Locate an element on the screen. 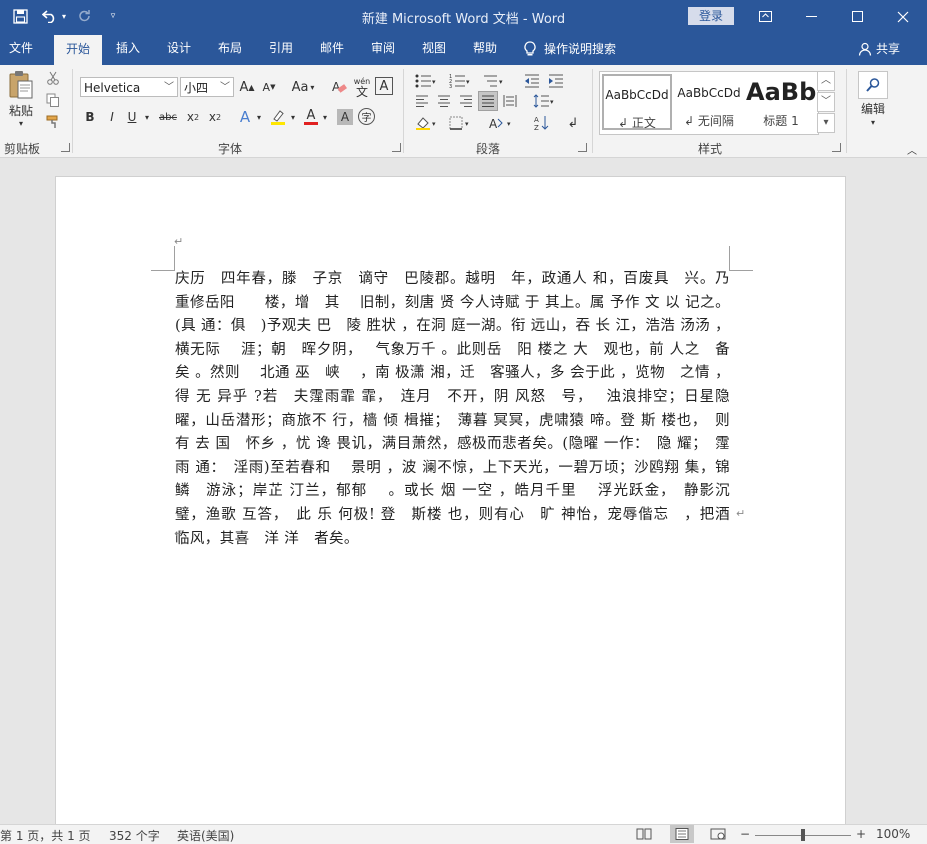 Image resolution: width=927 pixels, height=844 pixels. font-group-label: 字体 is located at coordinates (230, 149).